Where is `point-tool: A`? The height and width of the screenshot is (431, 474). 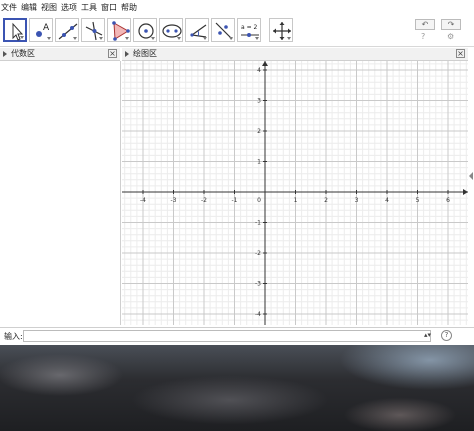 point-tool: A is located at coordinates (41, 30).